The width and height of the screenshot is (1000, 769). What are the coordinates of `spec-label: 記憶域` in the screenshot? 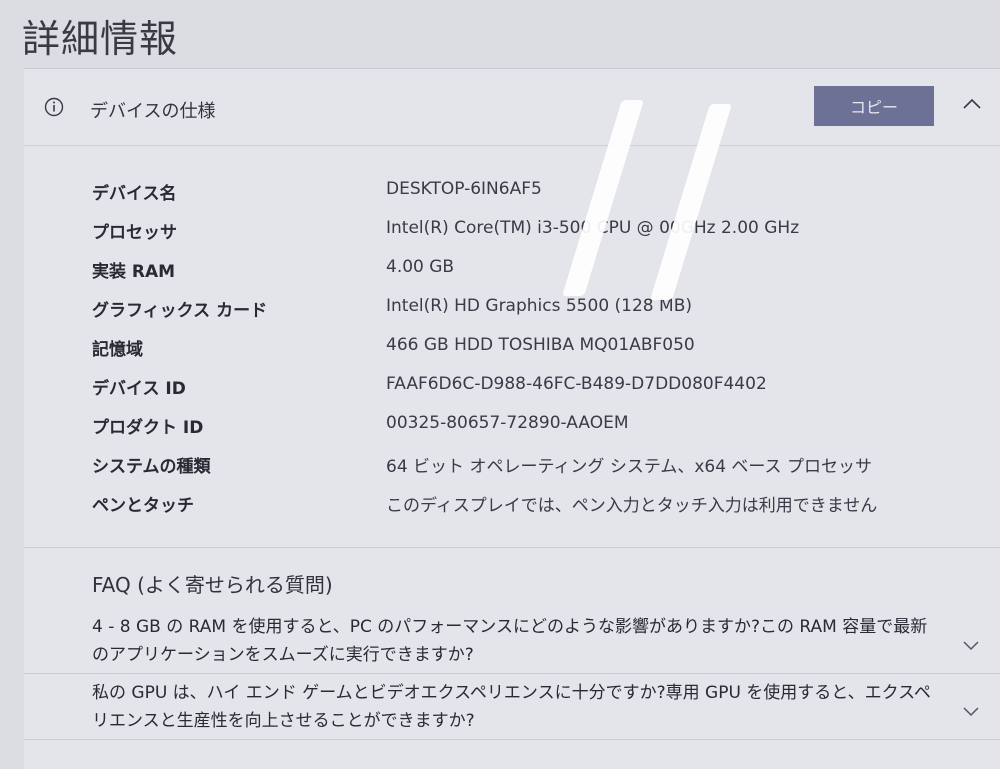 It's located at (117, 350).